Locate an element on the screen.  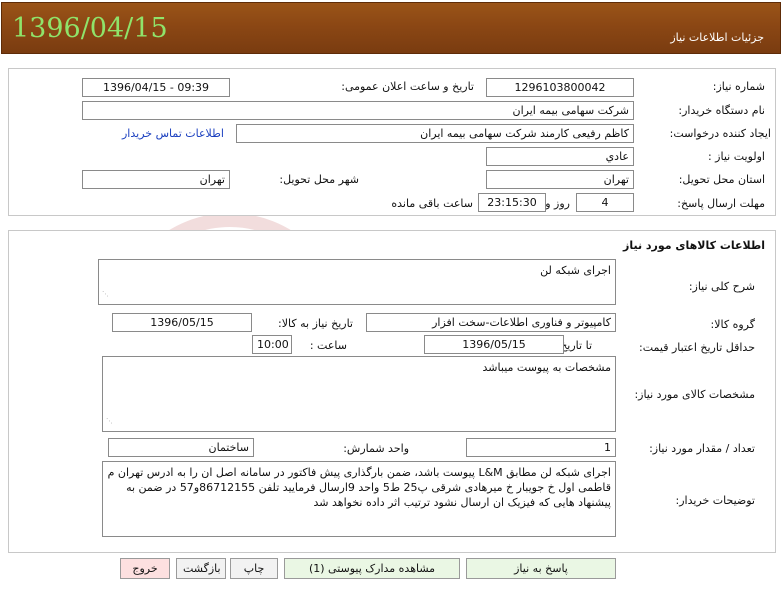
header-title: جزئیات اطلاعات نیاز is located at coordinates (717, 37).